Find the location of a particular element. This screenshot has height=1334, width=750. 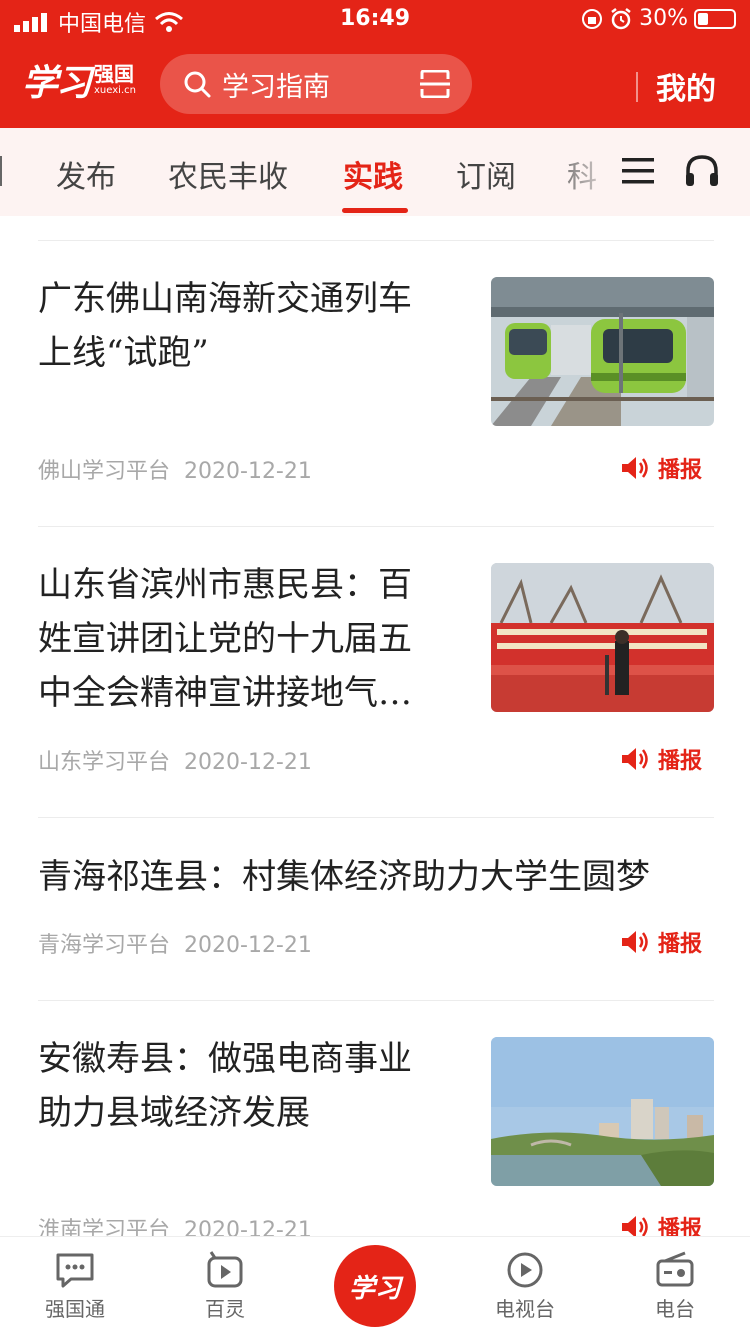

article-title-line: 姓宣讲团让党的十九届五 is located at coordinates (225, 639).